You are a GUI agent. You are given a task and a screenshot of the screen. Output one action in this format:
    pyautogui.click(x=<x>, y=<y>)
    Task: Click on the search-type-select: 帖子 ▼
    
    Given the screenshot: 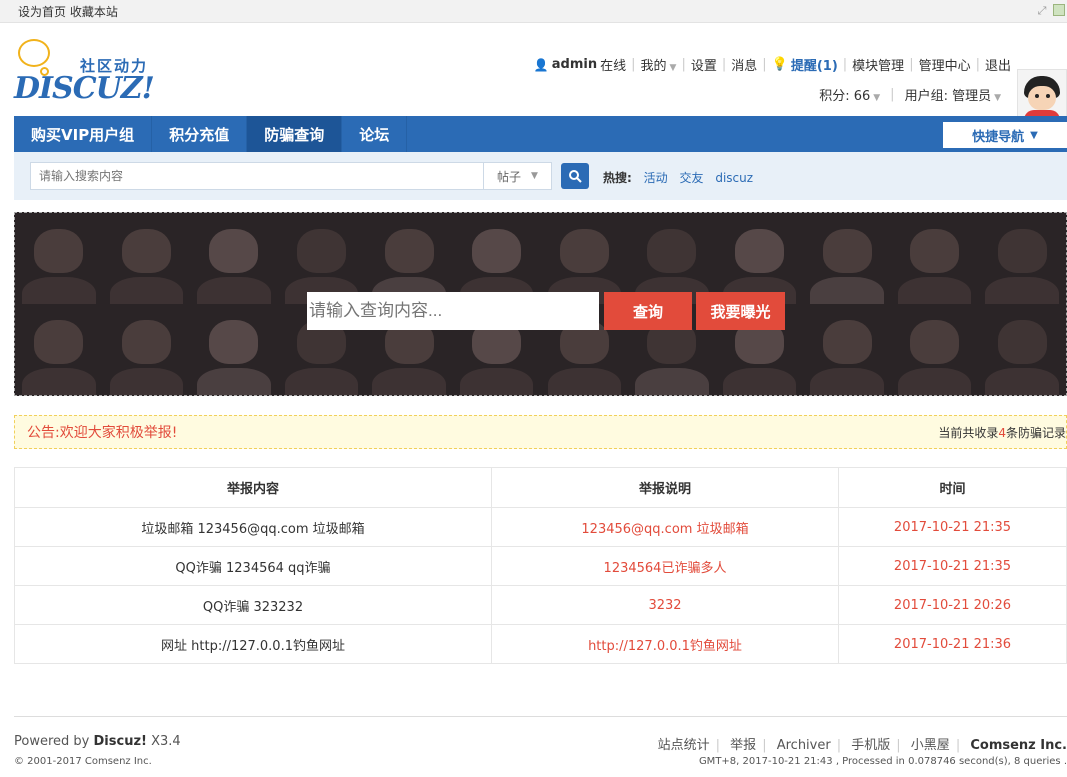 What is the action you would take?
    pyautogui.click(x=518, y=176)
    